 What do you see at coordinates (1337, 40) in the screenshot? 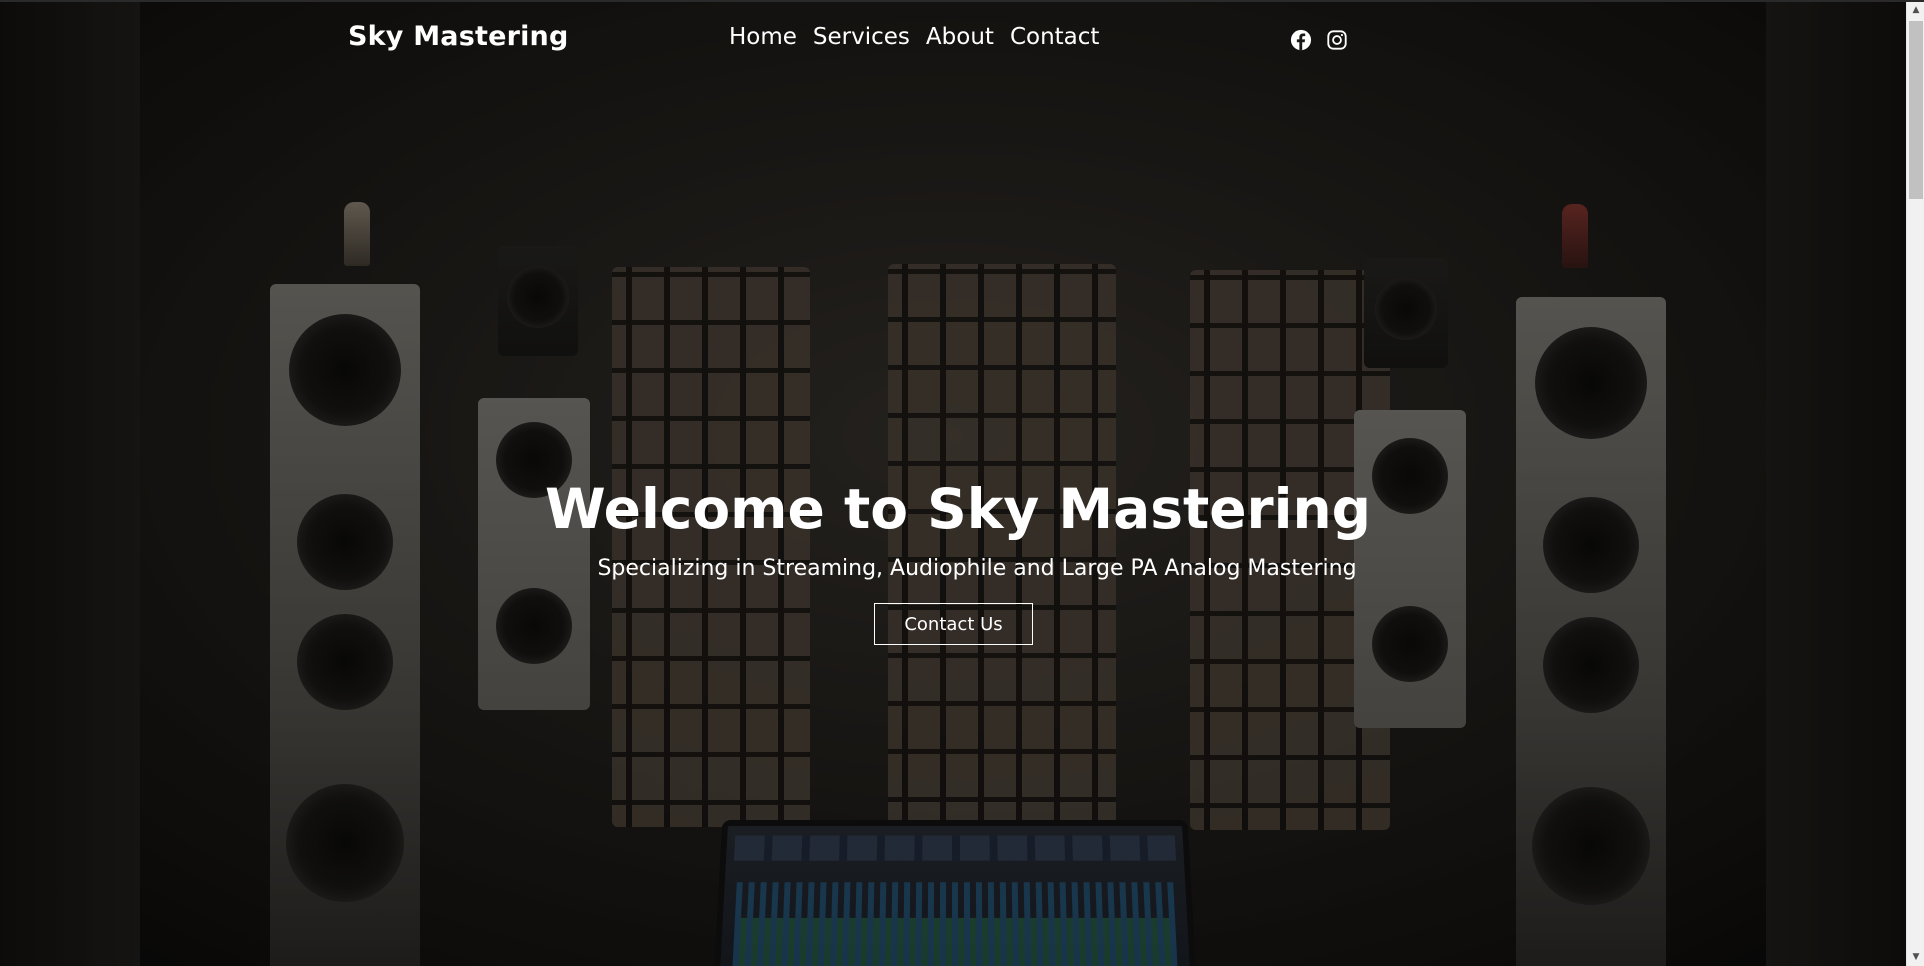
I see `instagram-icon` at bounding box center [1337, 40].